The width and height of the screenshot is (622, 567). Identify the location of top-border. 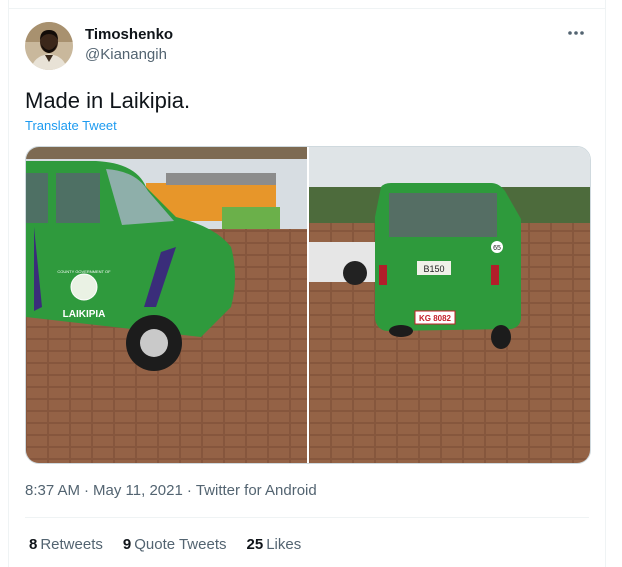
(307, 8).